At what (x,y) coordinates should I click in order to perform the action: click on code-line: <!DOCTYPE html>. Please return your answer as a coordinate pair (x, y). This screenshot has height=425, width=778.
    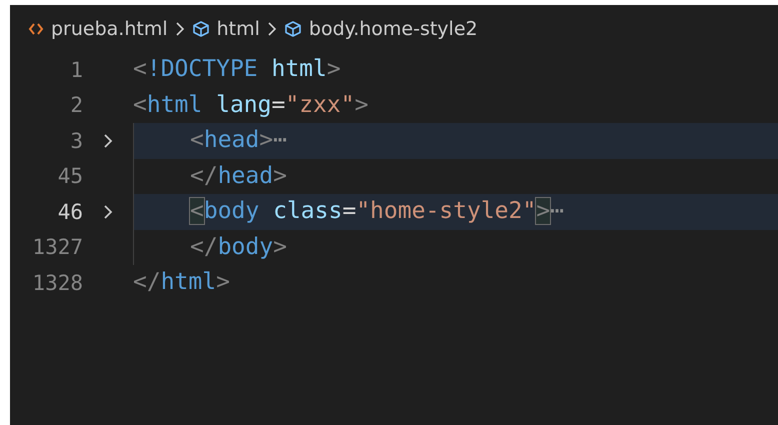
    Looking at the image, I should click on (237, 69).